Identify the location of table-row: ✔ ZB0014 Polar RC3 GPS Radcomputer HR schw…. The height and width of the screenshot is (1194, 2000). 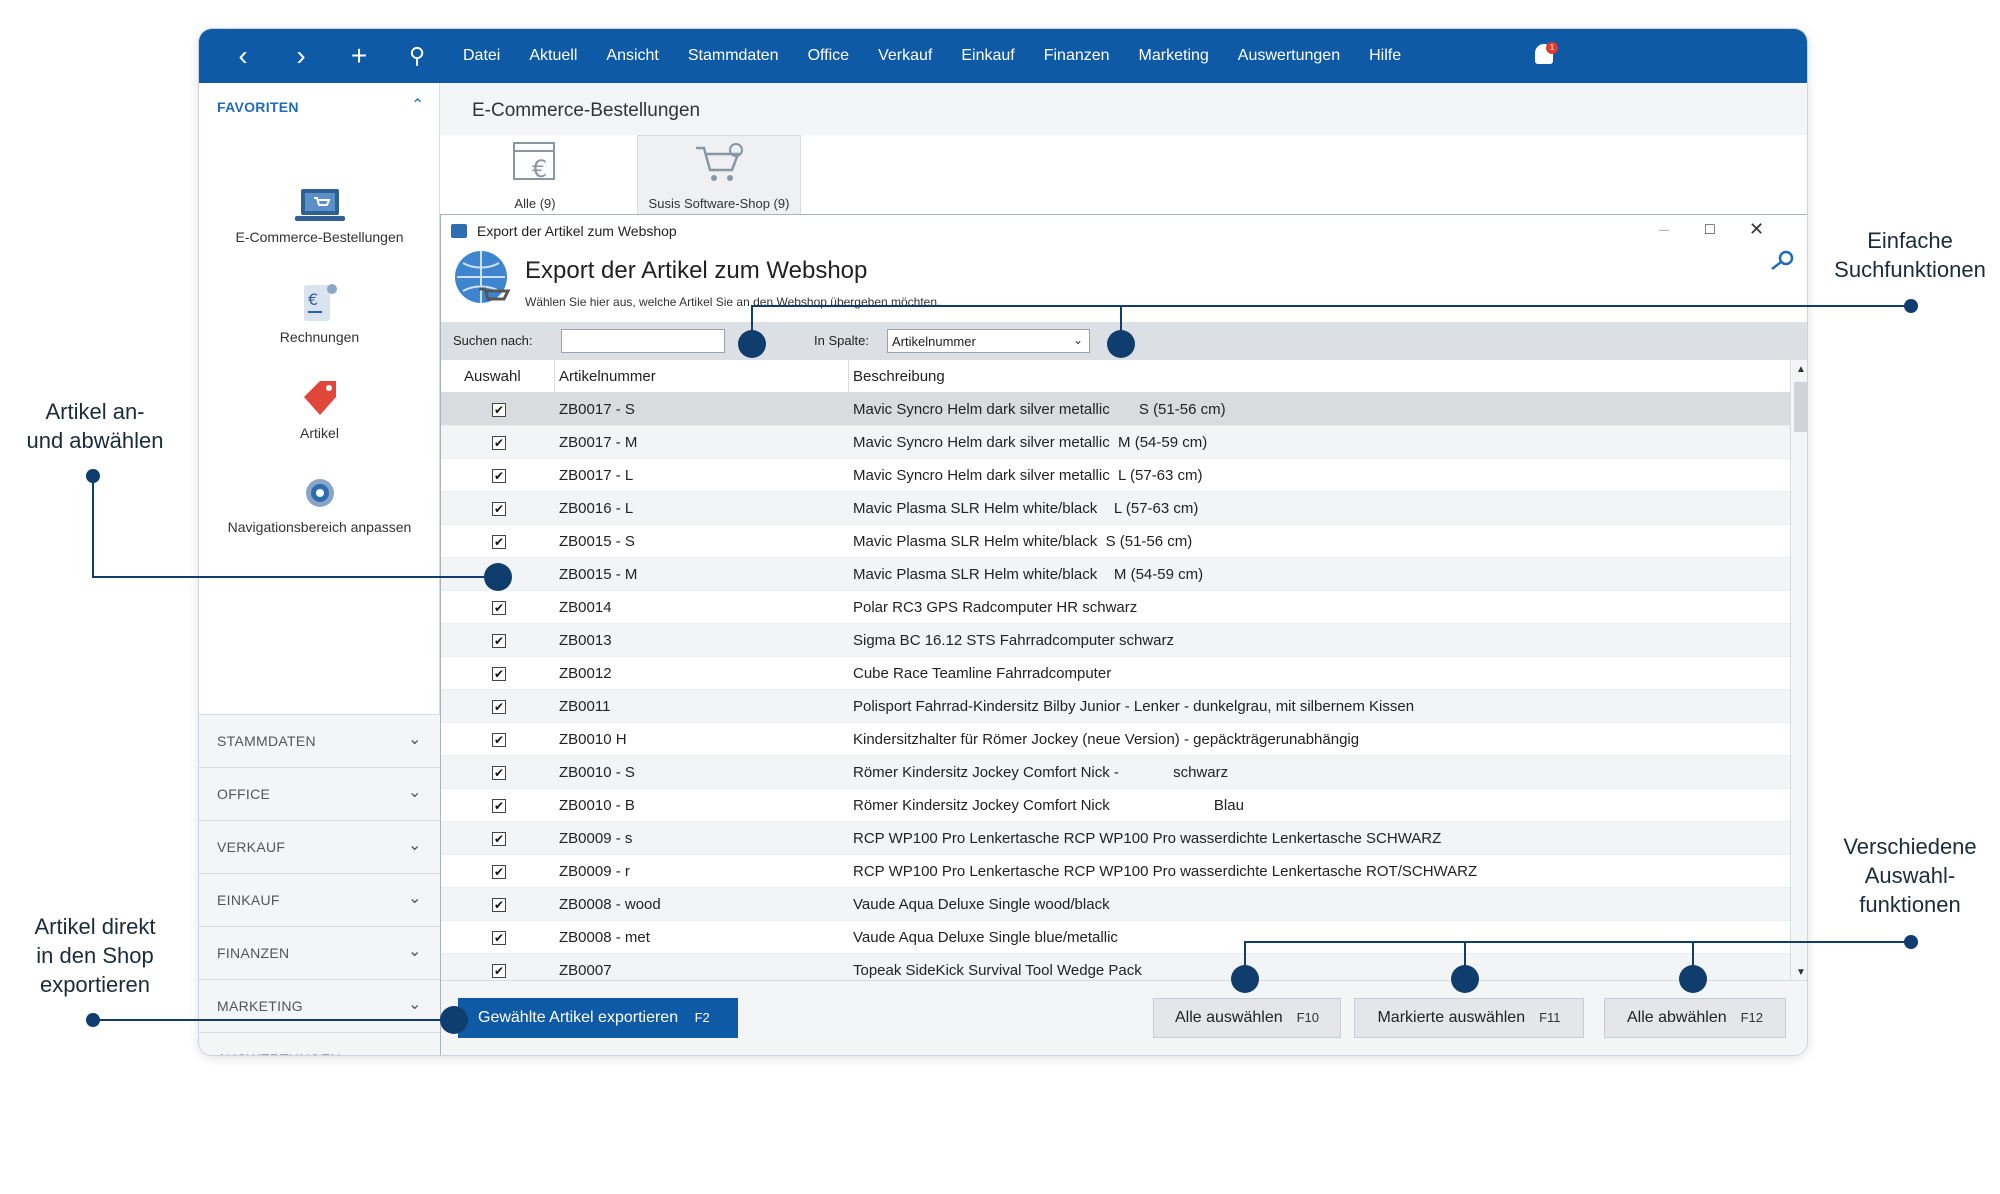
(1115, 607).